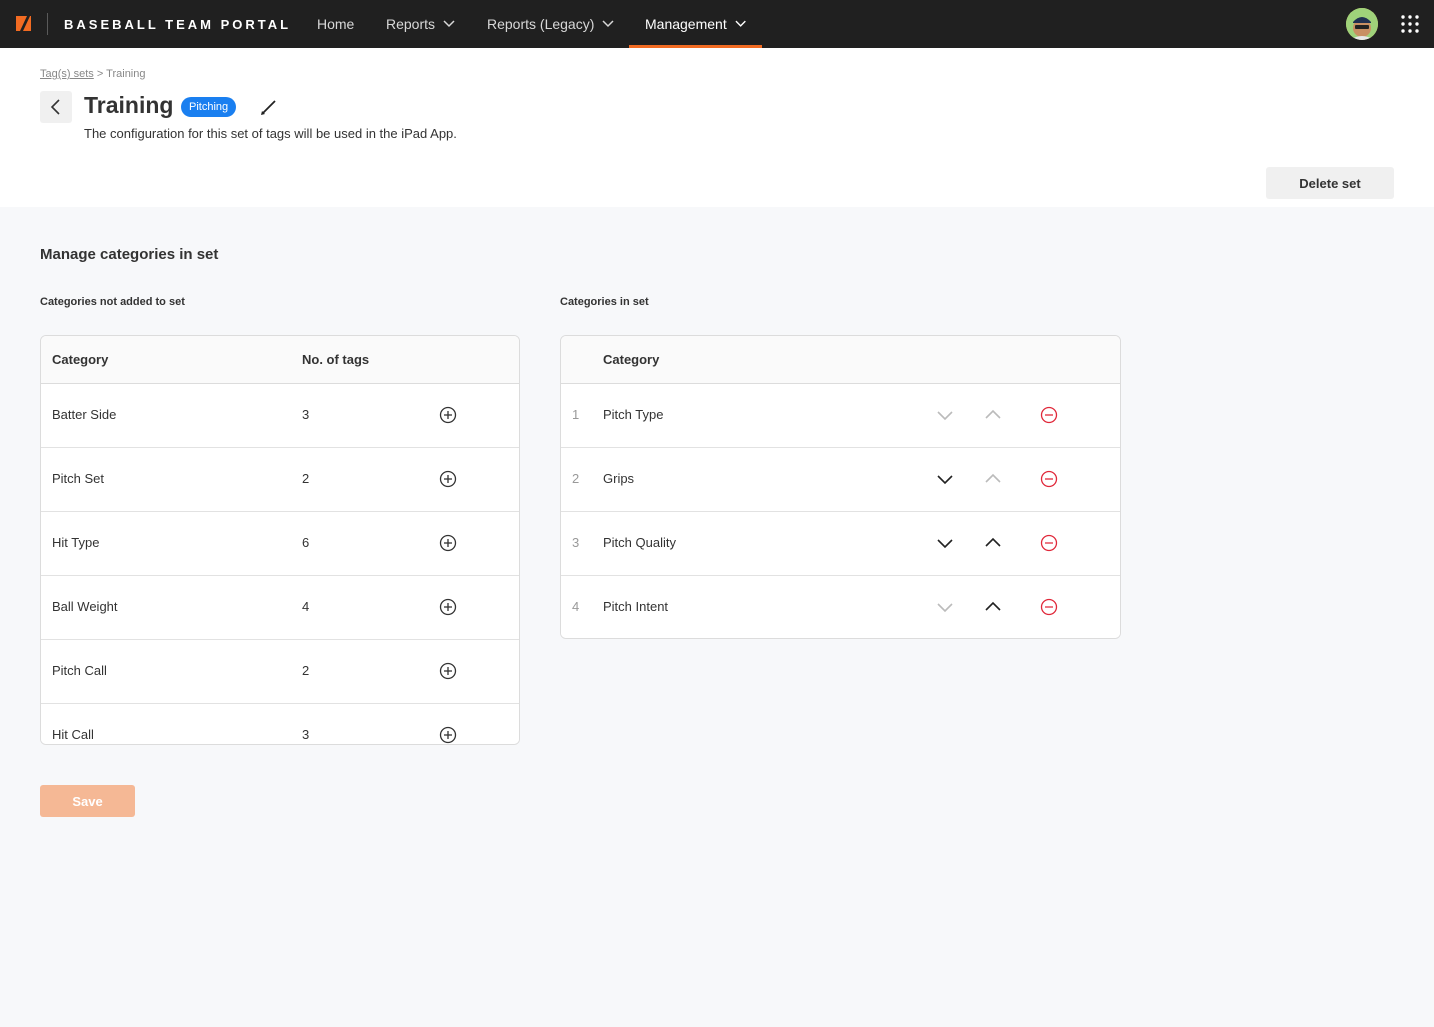 Image resolution: width=1434 pixels, height=1027 pixels. I want to click on user-avatar, so click(1362, 24).